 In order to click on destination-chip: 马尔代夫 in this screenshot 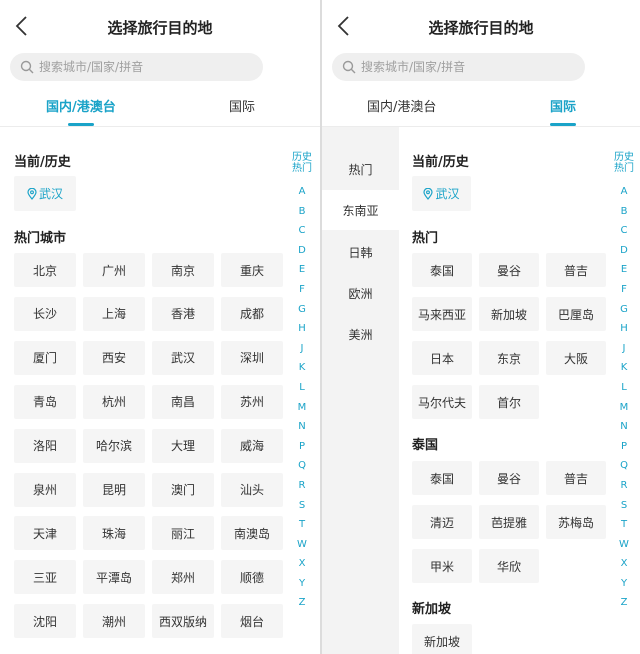, I will do `click(442, 402)`.